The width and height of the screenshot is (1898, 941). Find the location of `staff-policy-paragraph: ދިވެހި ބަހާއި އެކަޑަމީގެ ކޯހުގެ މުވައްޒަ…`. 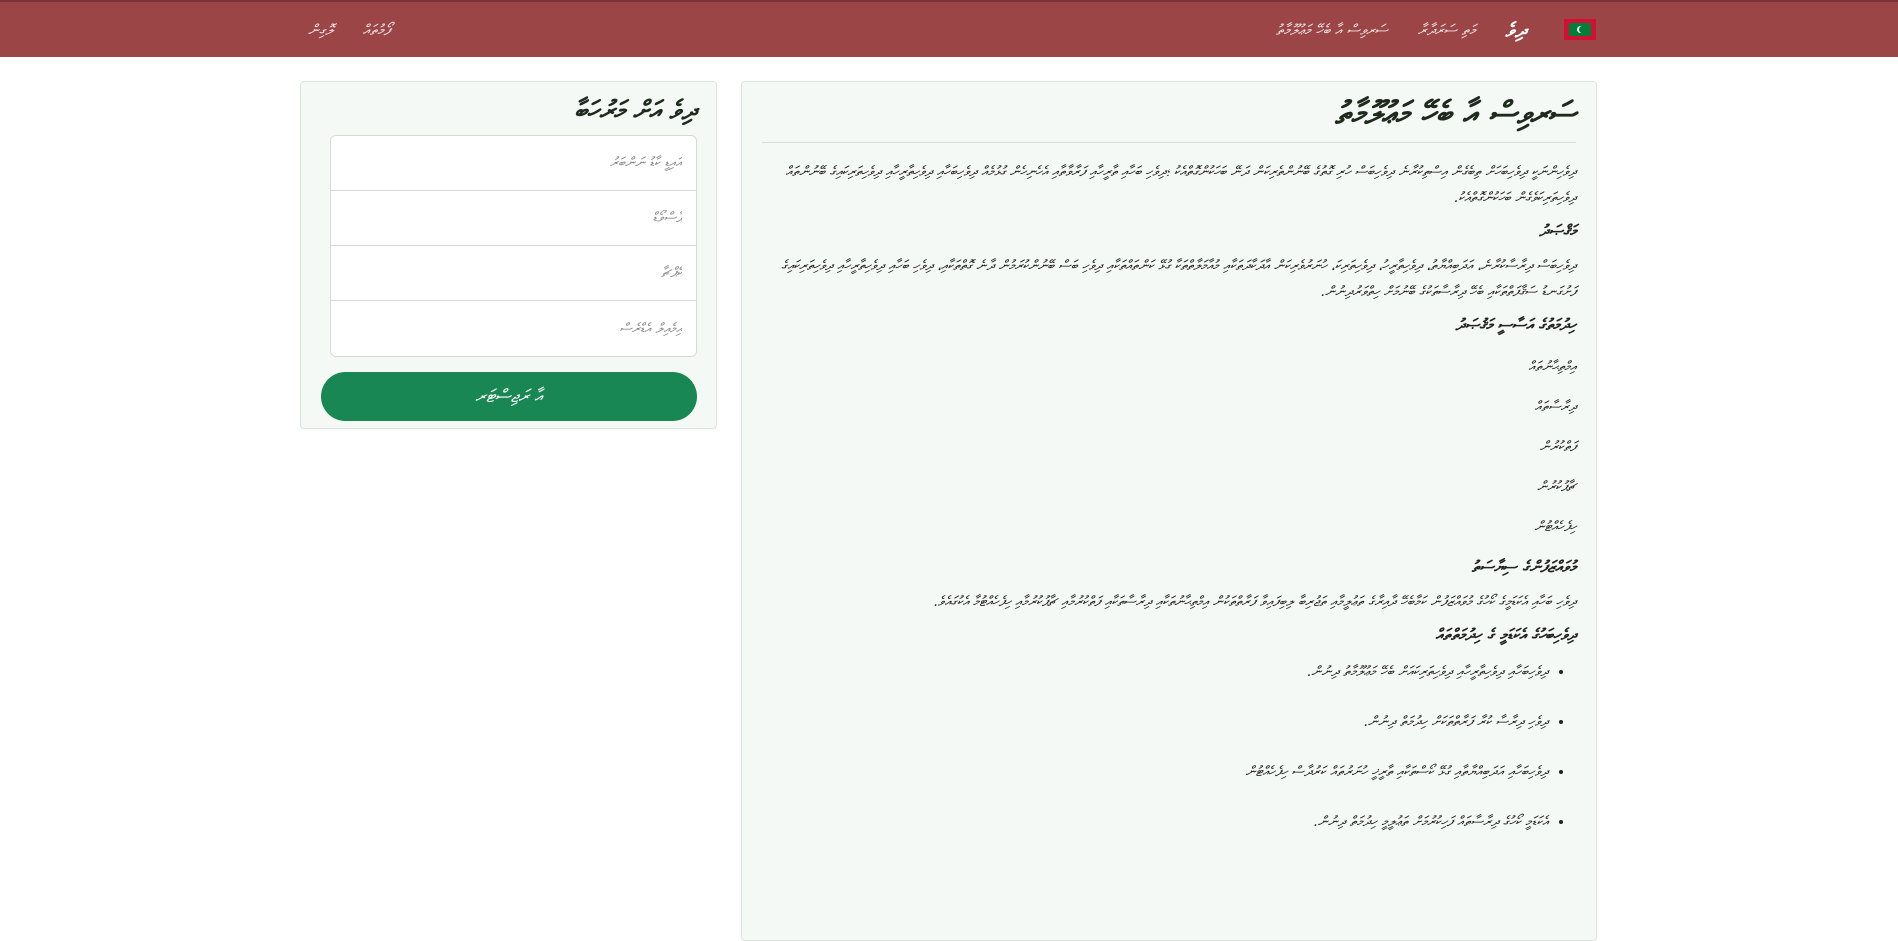

staff-policy-paragraph: ދިވެހި ބަހާއި އެކަޑަމީގެ ކޯހުގެ މުވައްޒަ… is located at coordinates (1254, 602).